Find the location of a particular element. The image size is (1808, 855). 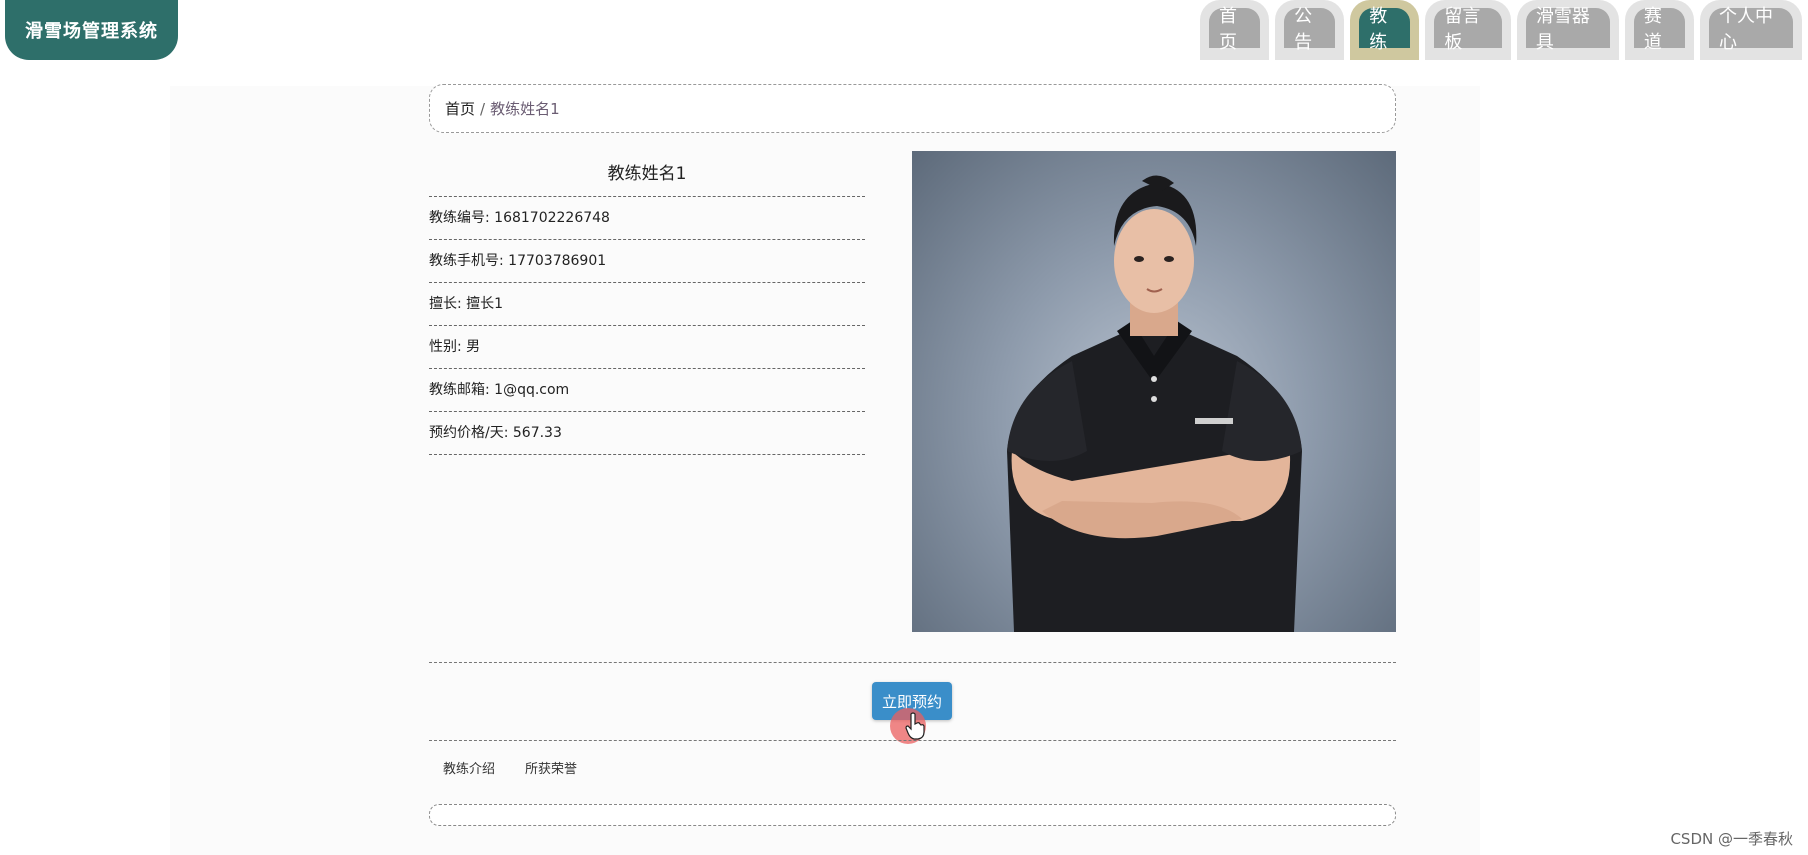

nav-label: 教练 is located at coordinates (1385, 29).